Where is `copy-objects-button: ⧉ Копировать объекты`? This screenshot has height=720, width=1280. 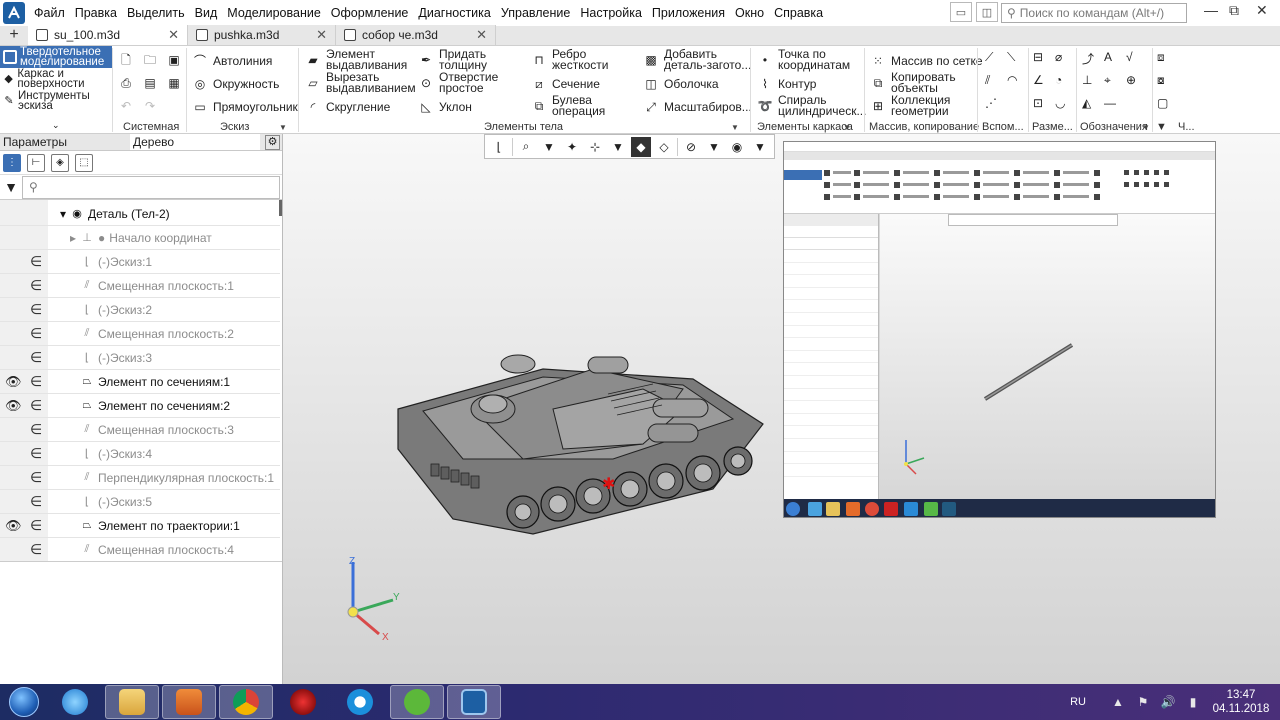 copy-objects-button: ⧉ Копировать объекты is located at coordinates (915, 82).